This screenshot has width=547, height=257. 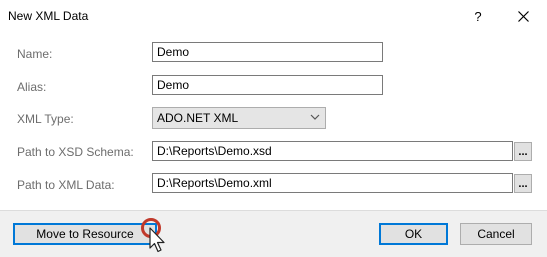 What do you see at coordinates (45, 119) in the screenshot?
I see `xml-type-label: XML Type:` at bounding box center [45, 119].